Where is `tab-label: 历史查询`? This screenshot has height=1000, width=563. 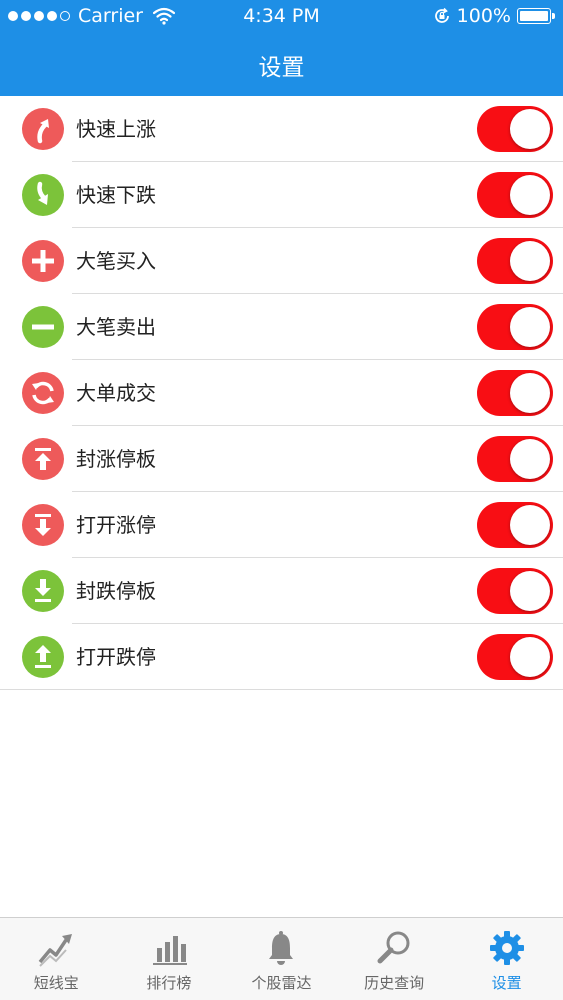 tab-label: 历史查询 is located at coordinates (394, 983).